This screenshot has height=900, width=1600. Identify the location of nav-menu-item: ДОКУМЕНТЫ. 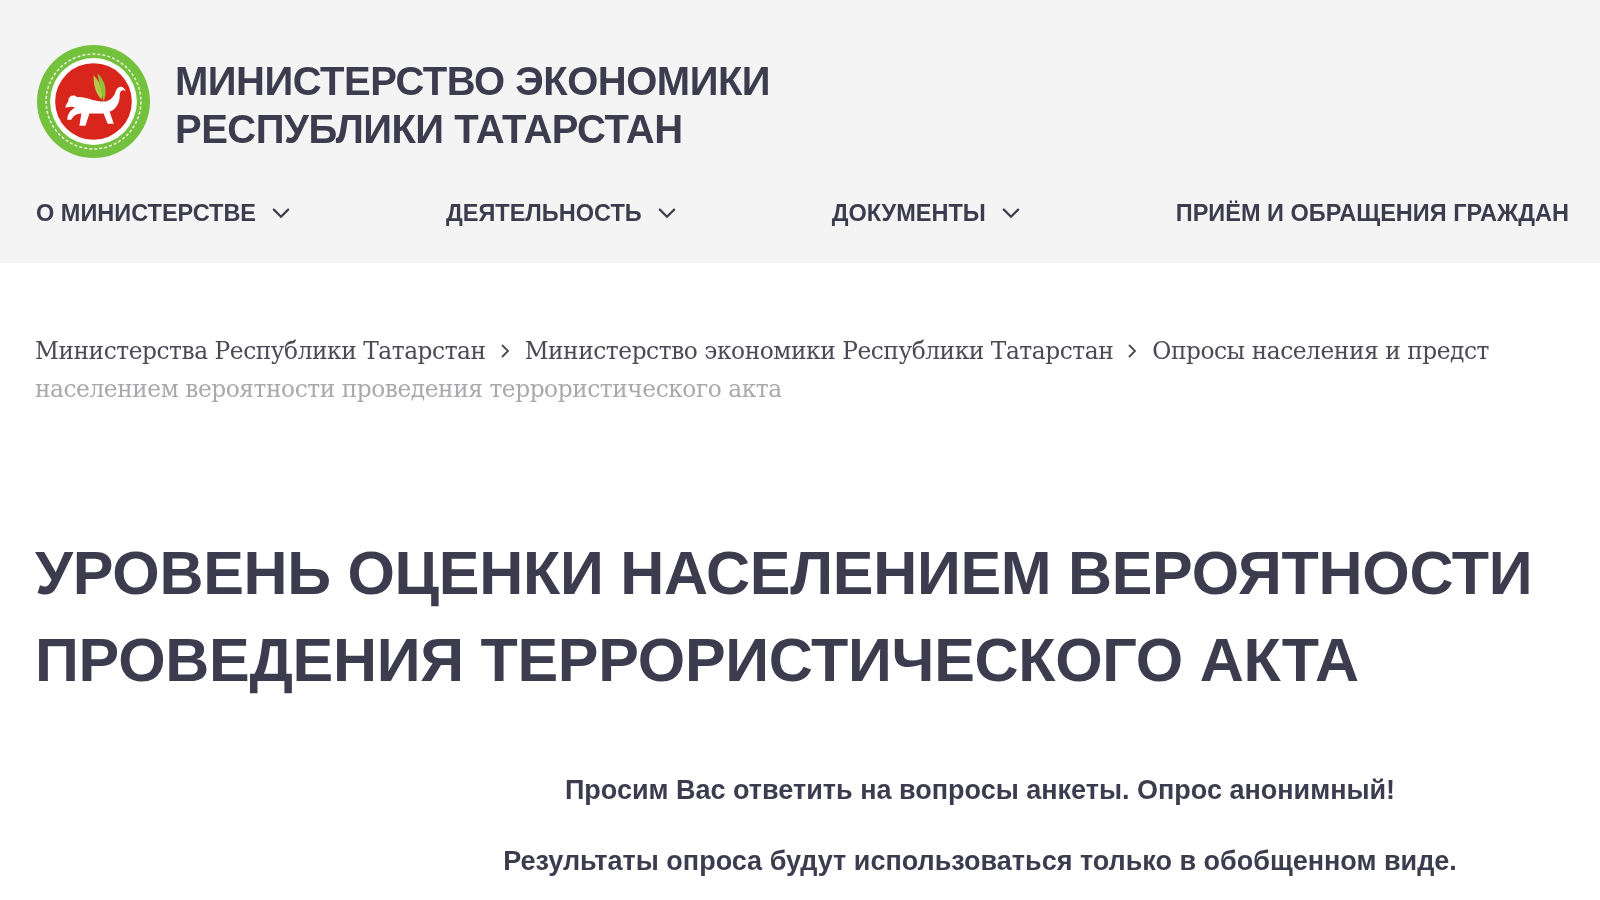
(925, 213).